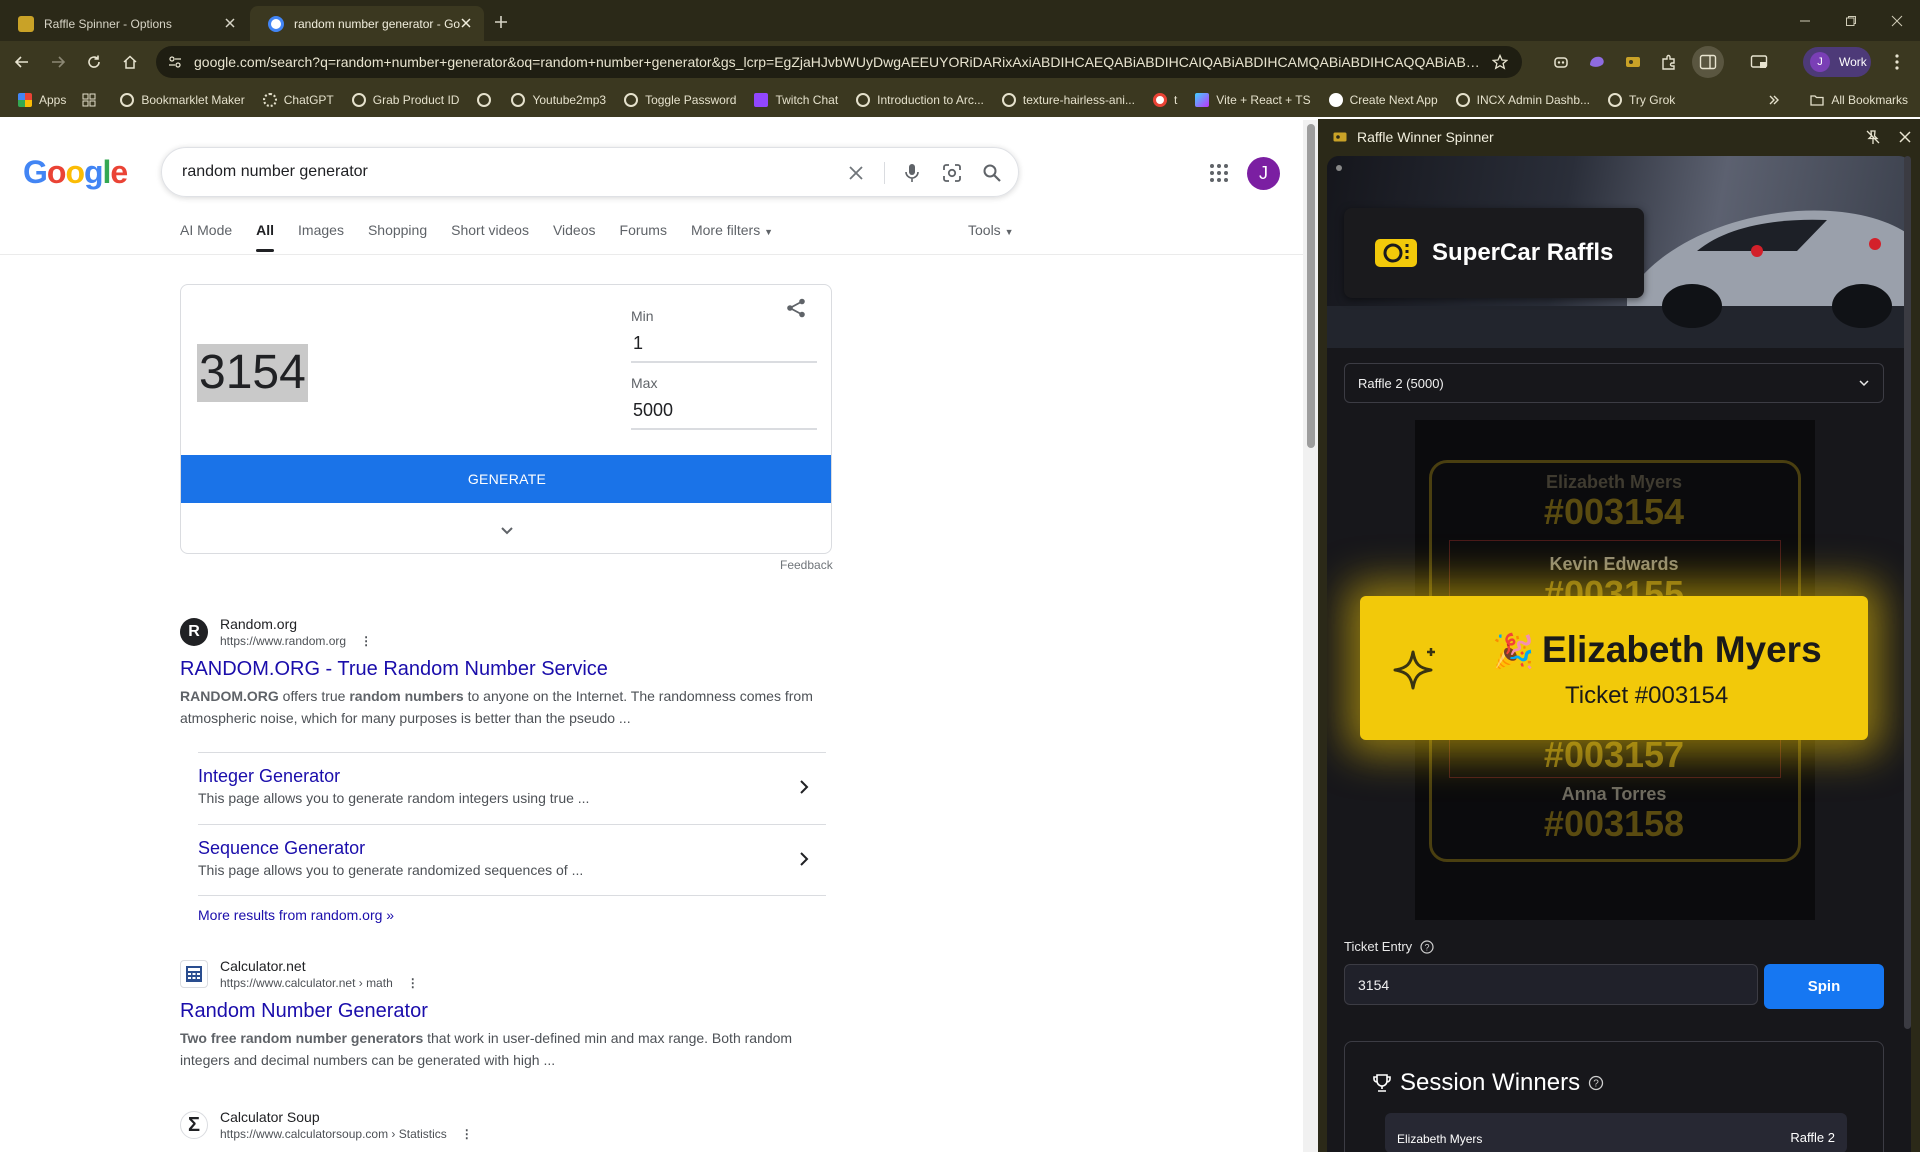  I want to click on bookmark-vite-react-ts: Vite + React + TS, so click(1252, 100).